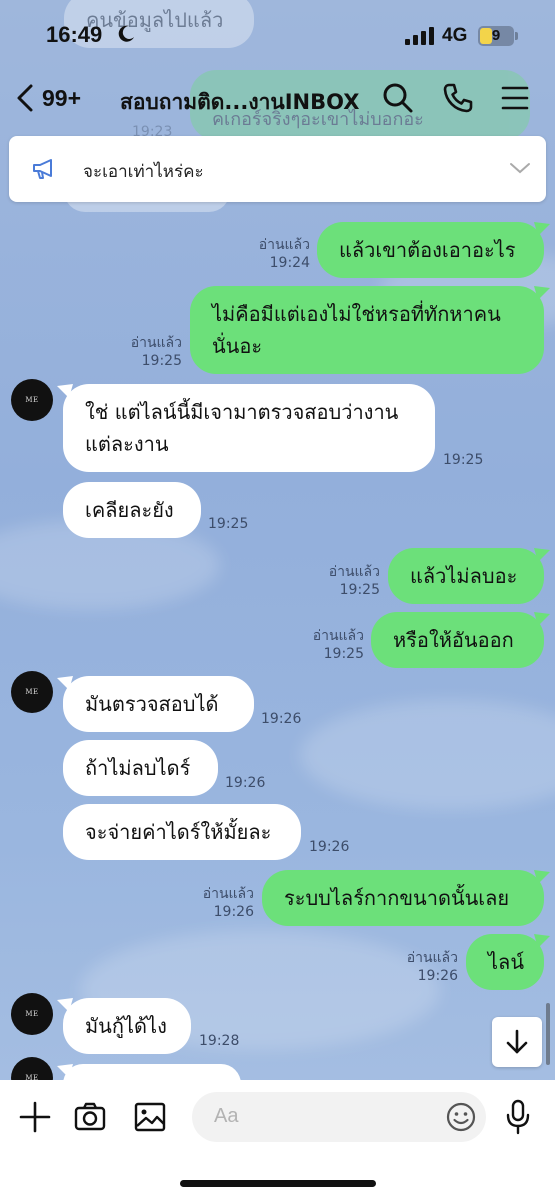 The image size is (555, 1200). I want to click on message-text: มันกู้ได้ไง, so click(126, 1026).